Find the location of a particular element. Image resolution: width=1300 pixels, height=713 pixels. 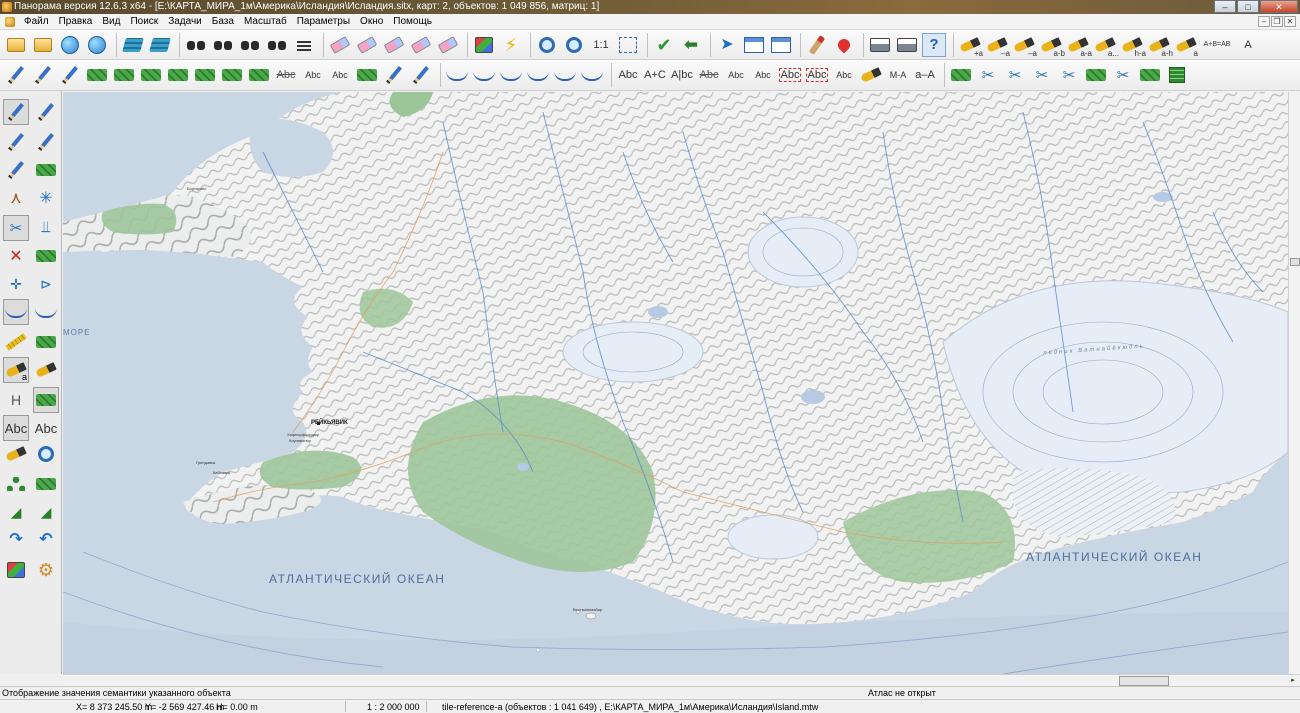

print-preview-button is located at coordinates (907, 45).